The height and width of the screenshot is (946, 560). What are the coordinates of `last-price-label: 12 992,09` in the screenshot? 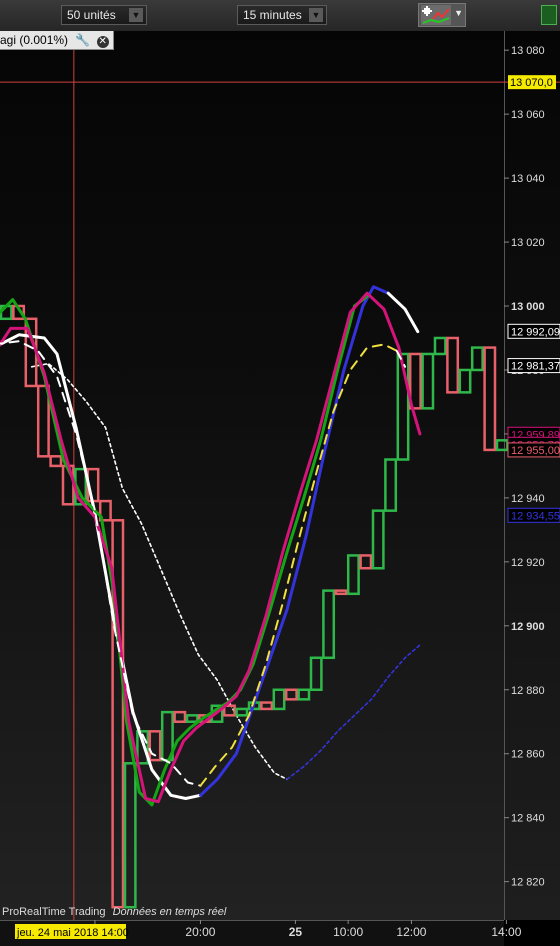 It's located at (535, 332).